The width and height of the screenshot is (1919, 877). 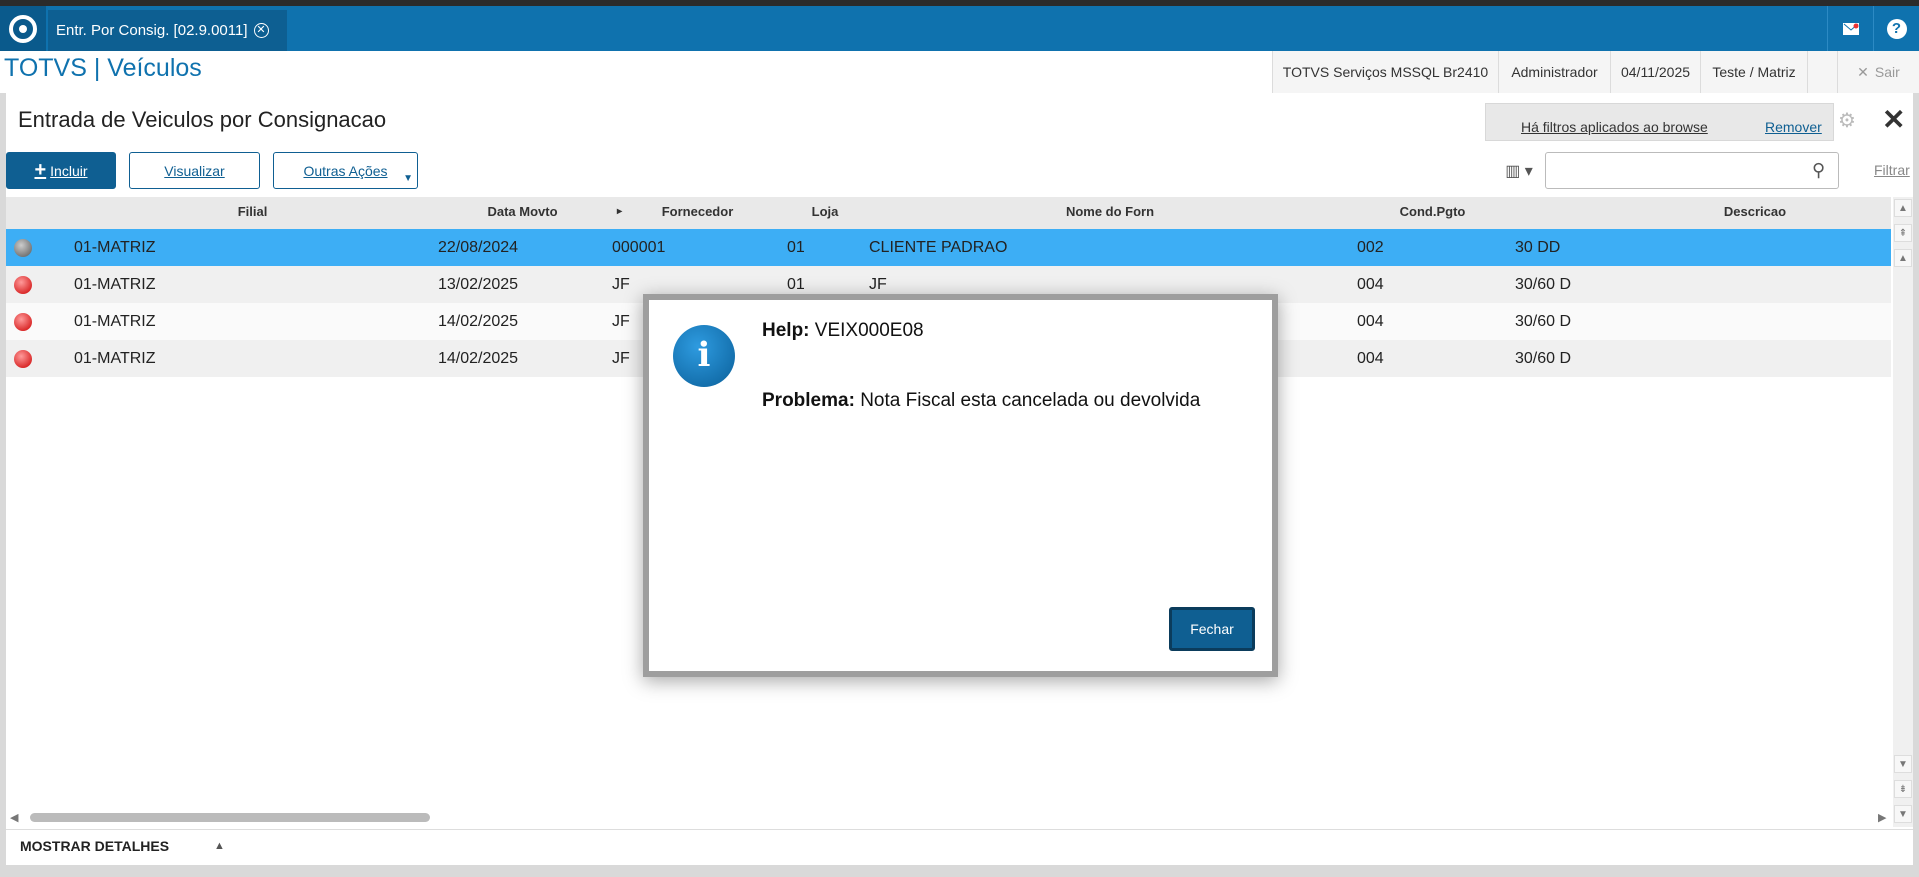 What do you see at coordinates (230, 817) in the screenshot?
I see `horizontal-scroll-thumb` at bounding box center [230, 817].